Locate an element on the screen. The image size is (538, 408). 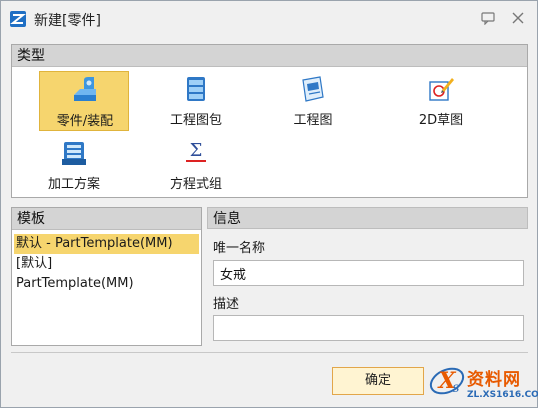
app-logo-icon is located at coordinates (18, 19).